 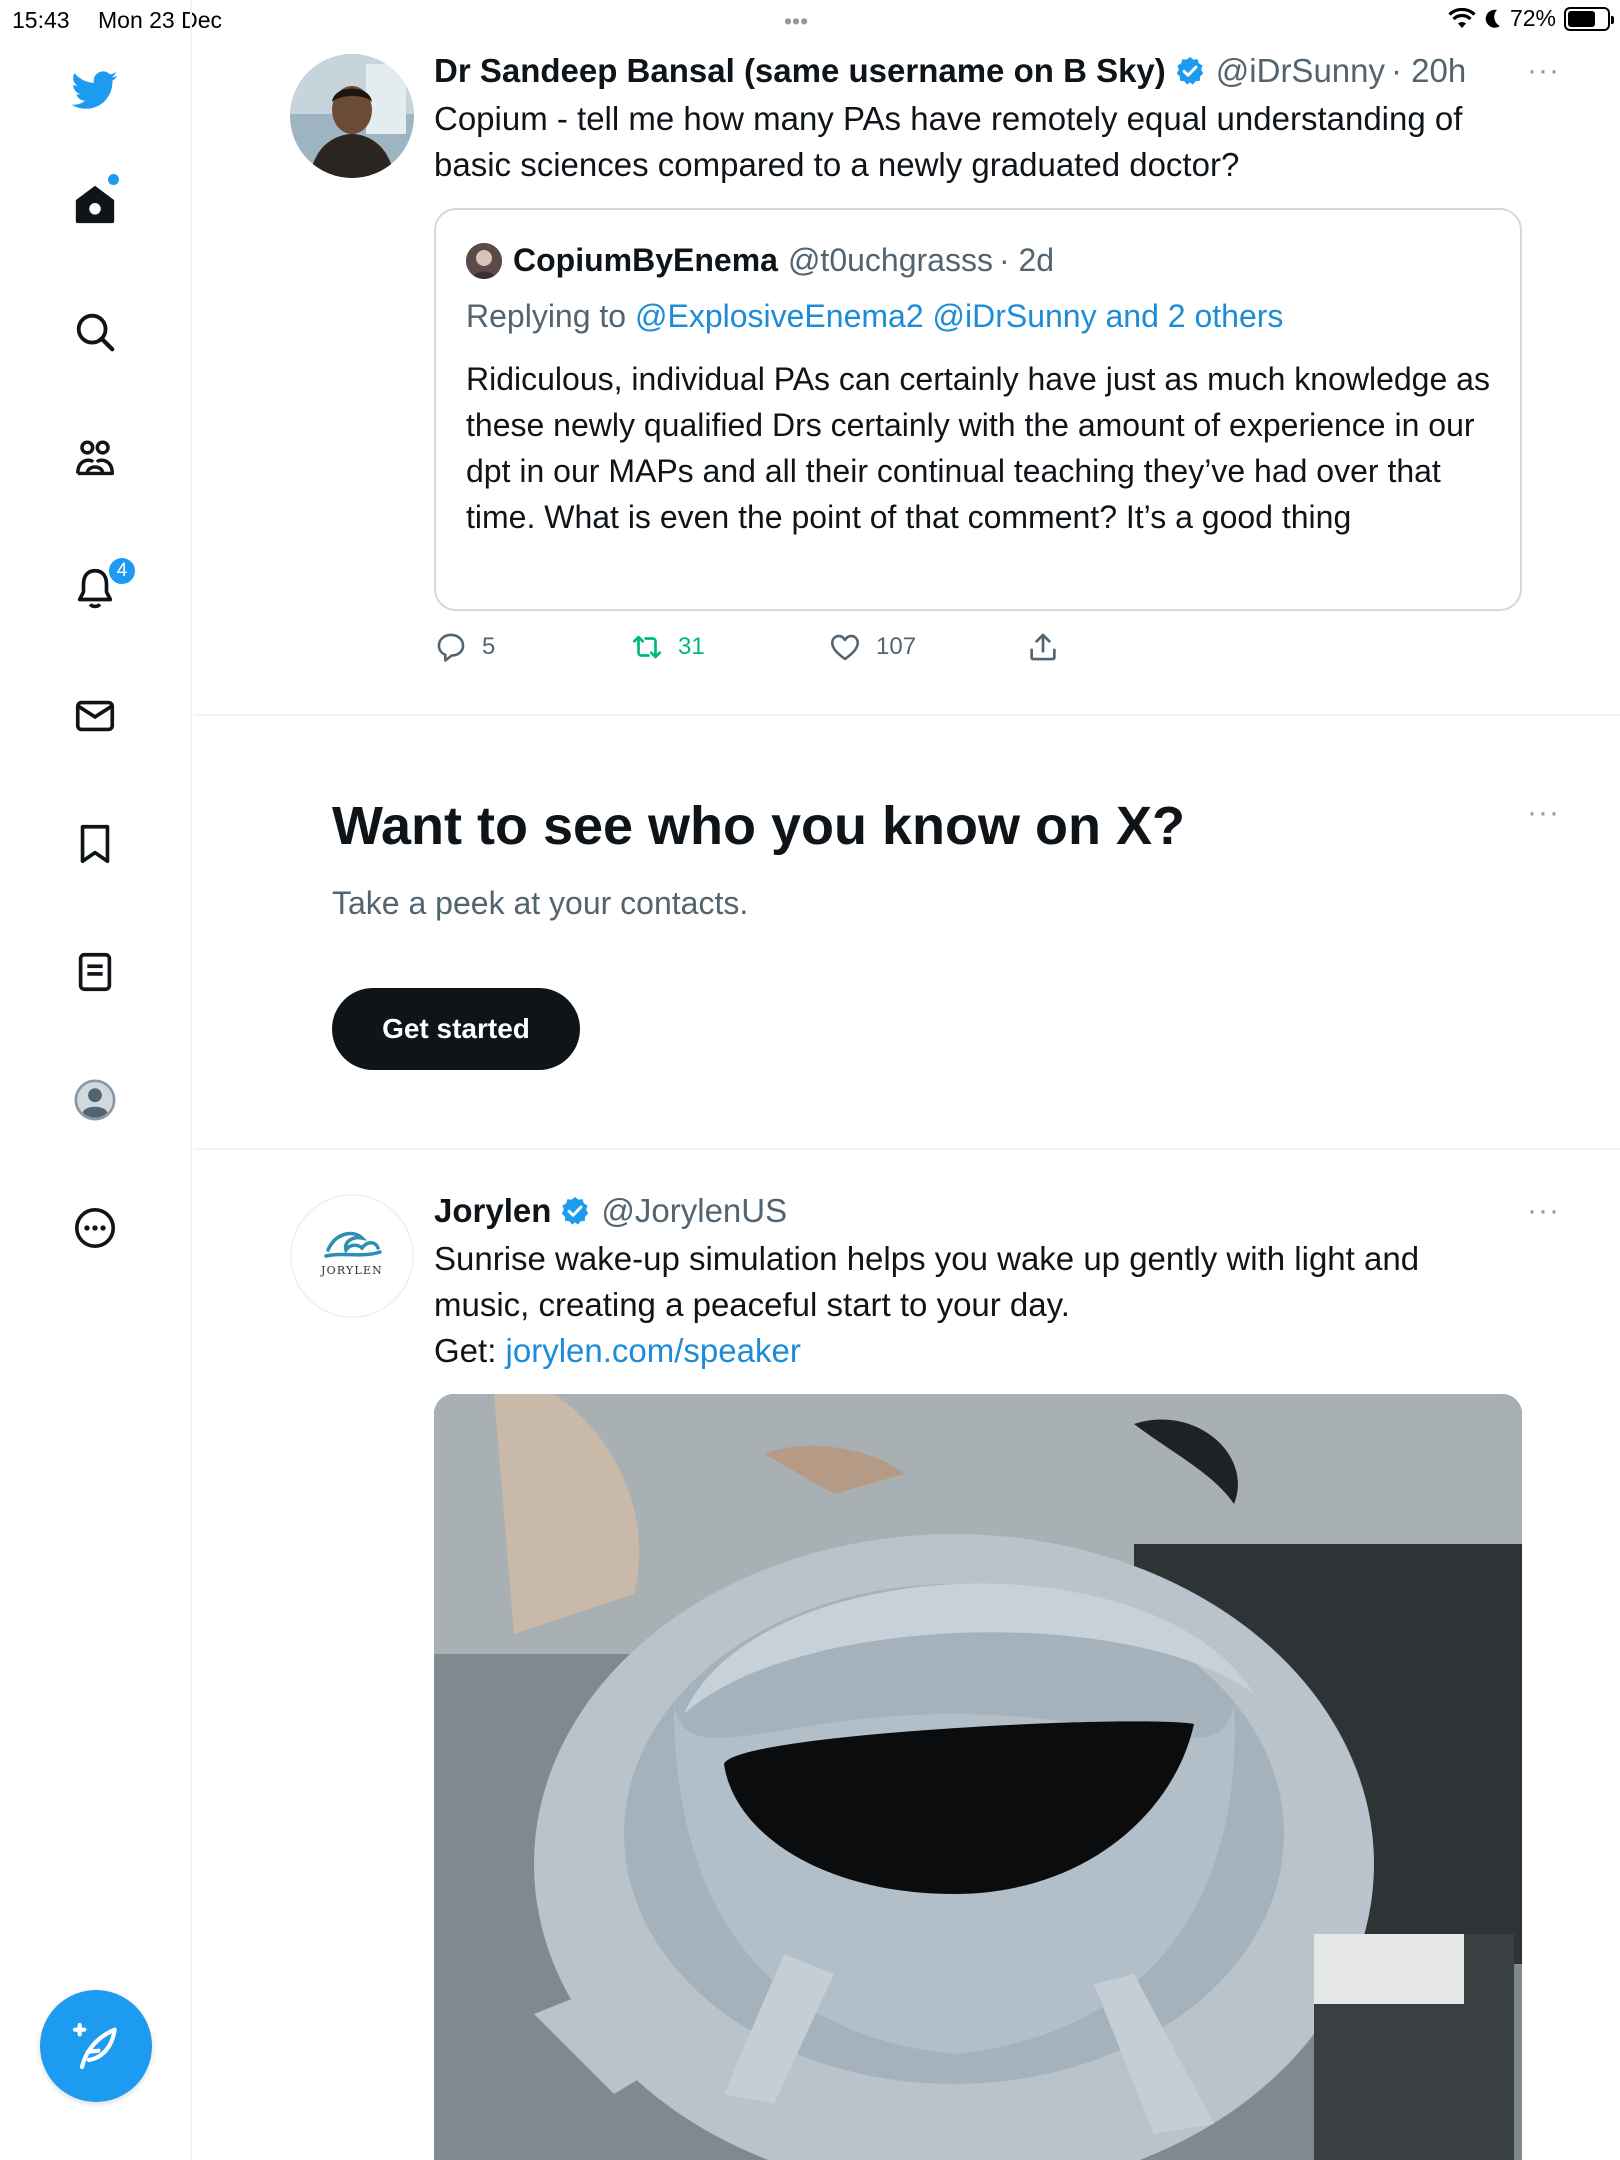 What do you see at coordinates (667, 647) in the screenshot?
I see `retweet-button: 31` at bounding box center [667, 647].